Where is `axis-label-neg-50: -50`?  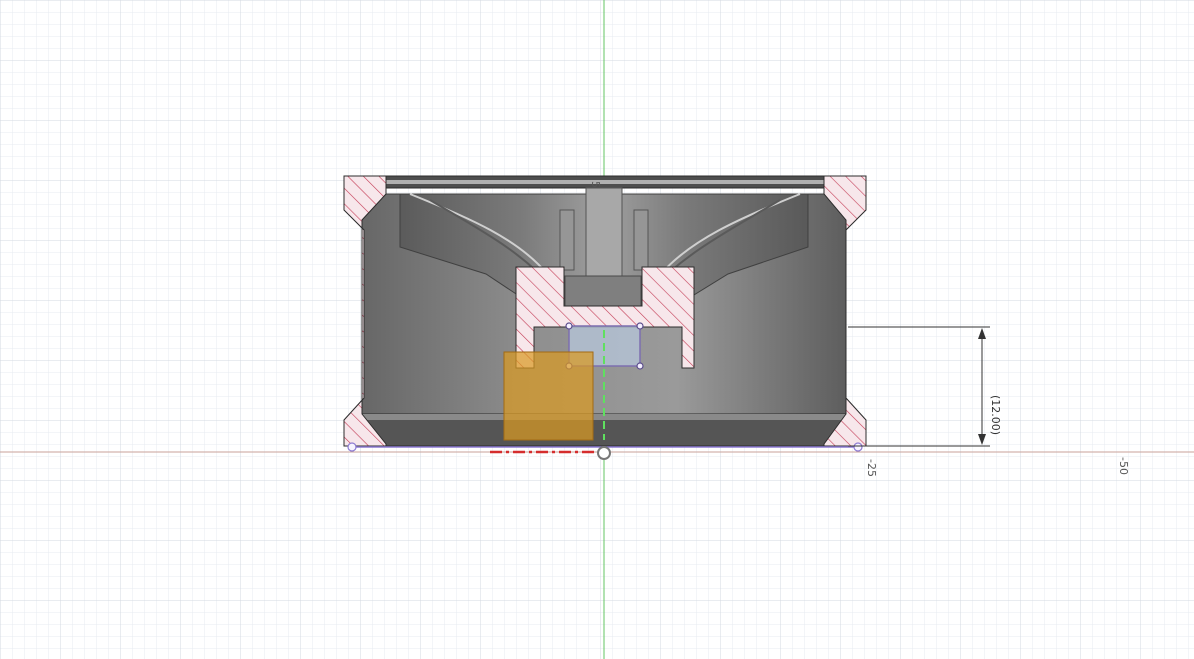 axis-label-neg-50: -50 is located at coordinates (1123, 466).